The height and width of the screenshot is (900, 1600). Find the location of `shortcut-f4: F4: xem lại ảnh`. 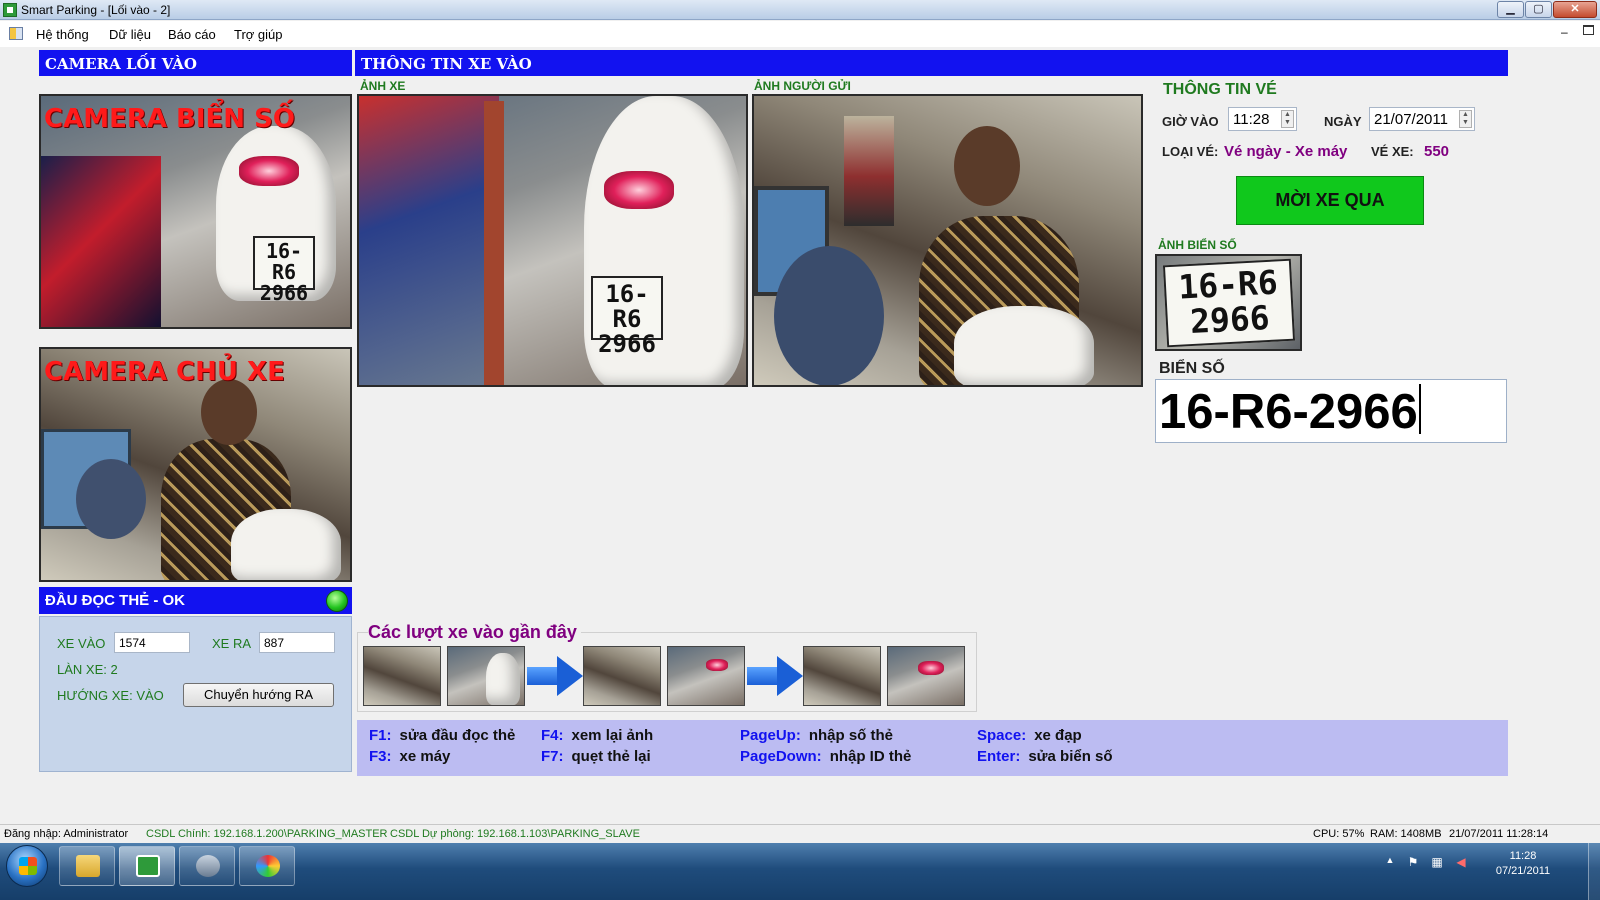

shortcut-f4: F4: xem lại ảnh is located at coordinates (597, 735).